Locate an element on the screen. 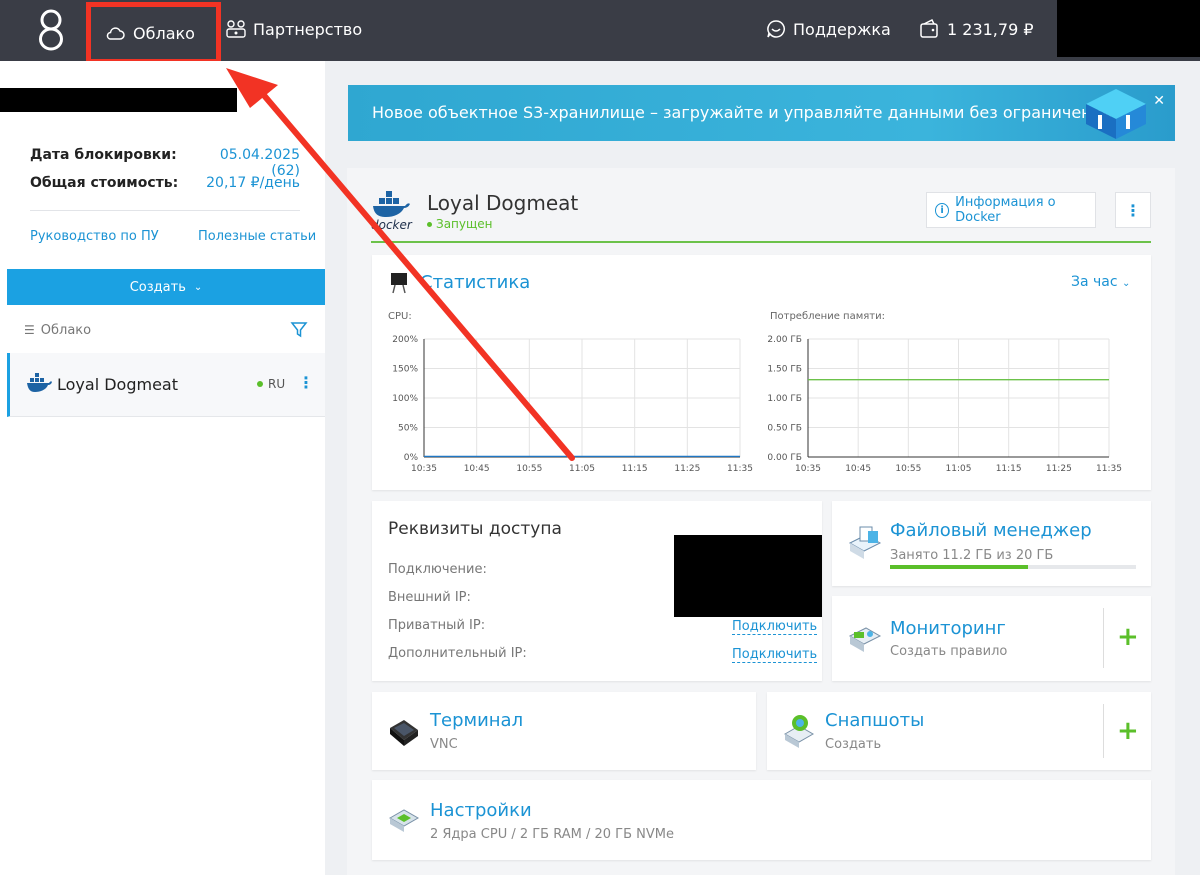  logo-icon is located at coordinates (51, 30).